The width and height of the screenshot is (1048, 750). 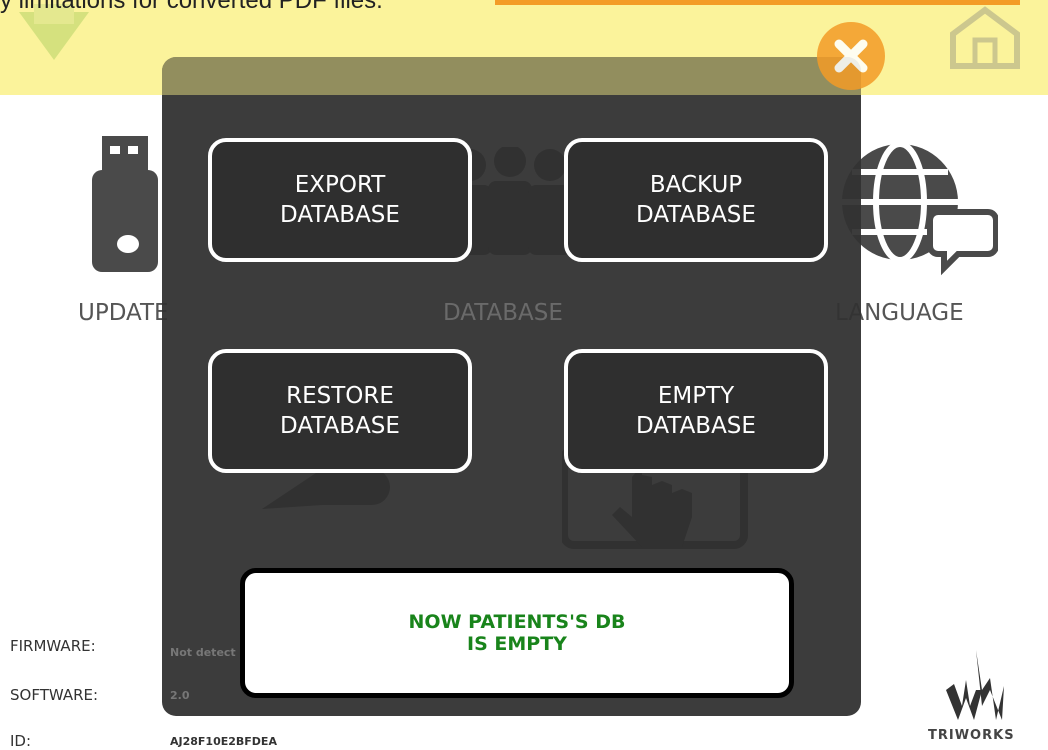 What do you see at coordinates (757, 2) in the screenshot?
I see `banner-accent-strip` at bounding box center [757, 2].